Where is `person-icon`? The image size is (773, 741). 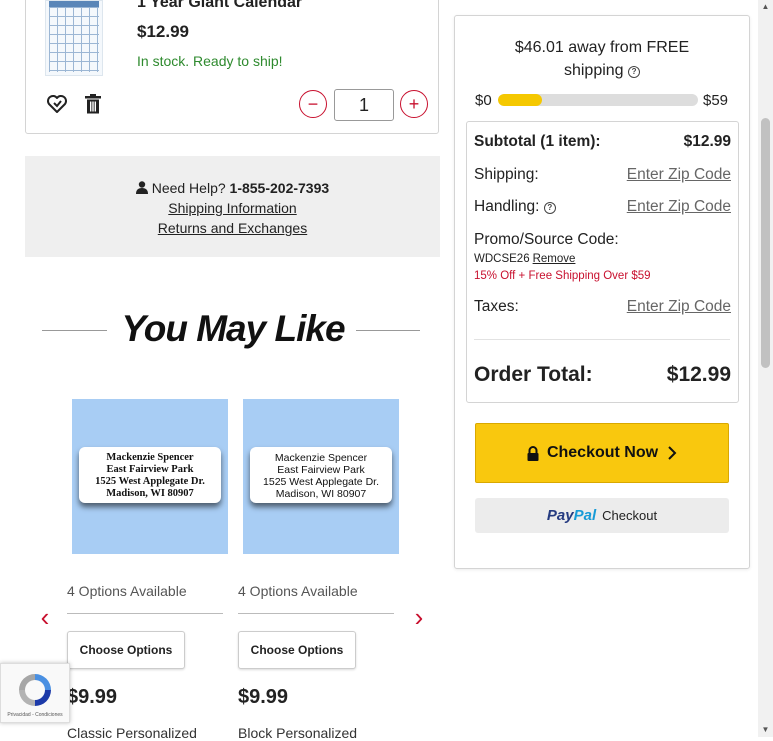
person-icon is located at coordinates (141, 187).